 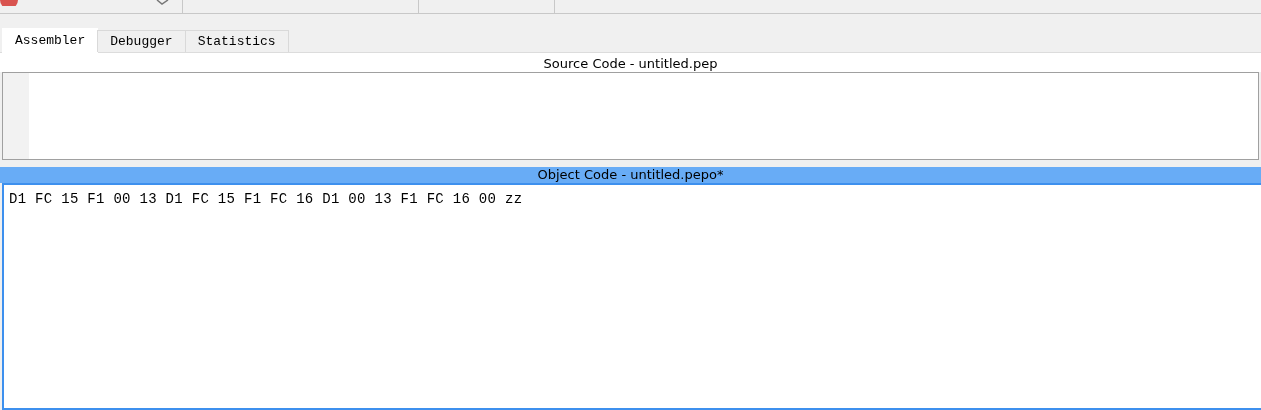 I want to click on app-icon, so click(x=10, y=3).